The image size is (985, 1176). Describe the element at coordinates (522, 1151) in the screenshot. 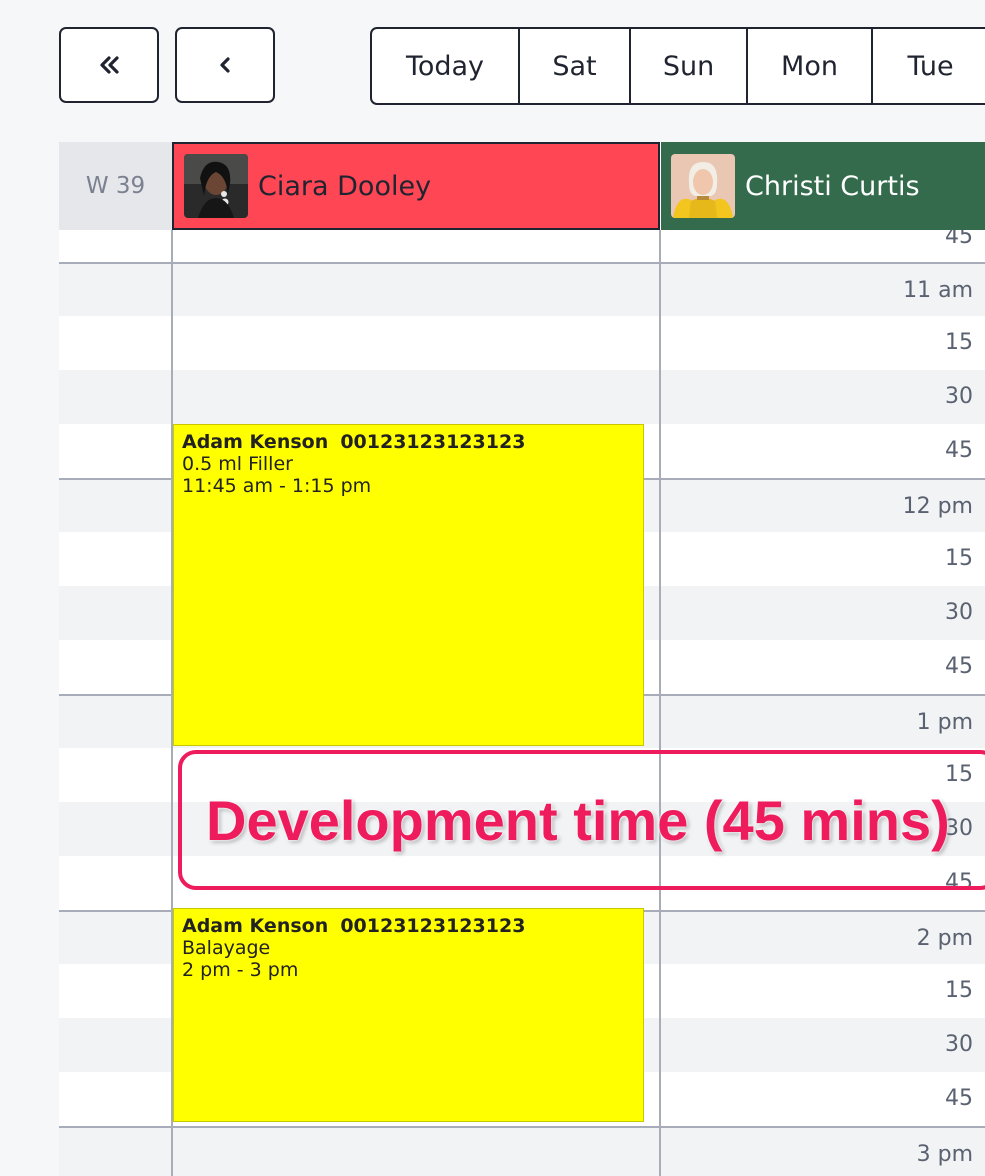

I see `time-row: 3 pm` at that location.